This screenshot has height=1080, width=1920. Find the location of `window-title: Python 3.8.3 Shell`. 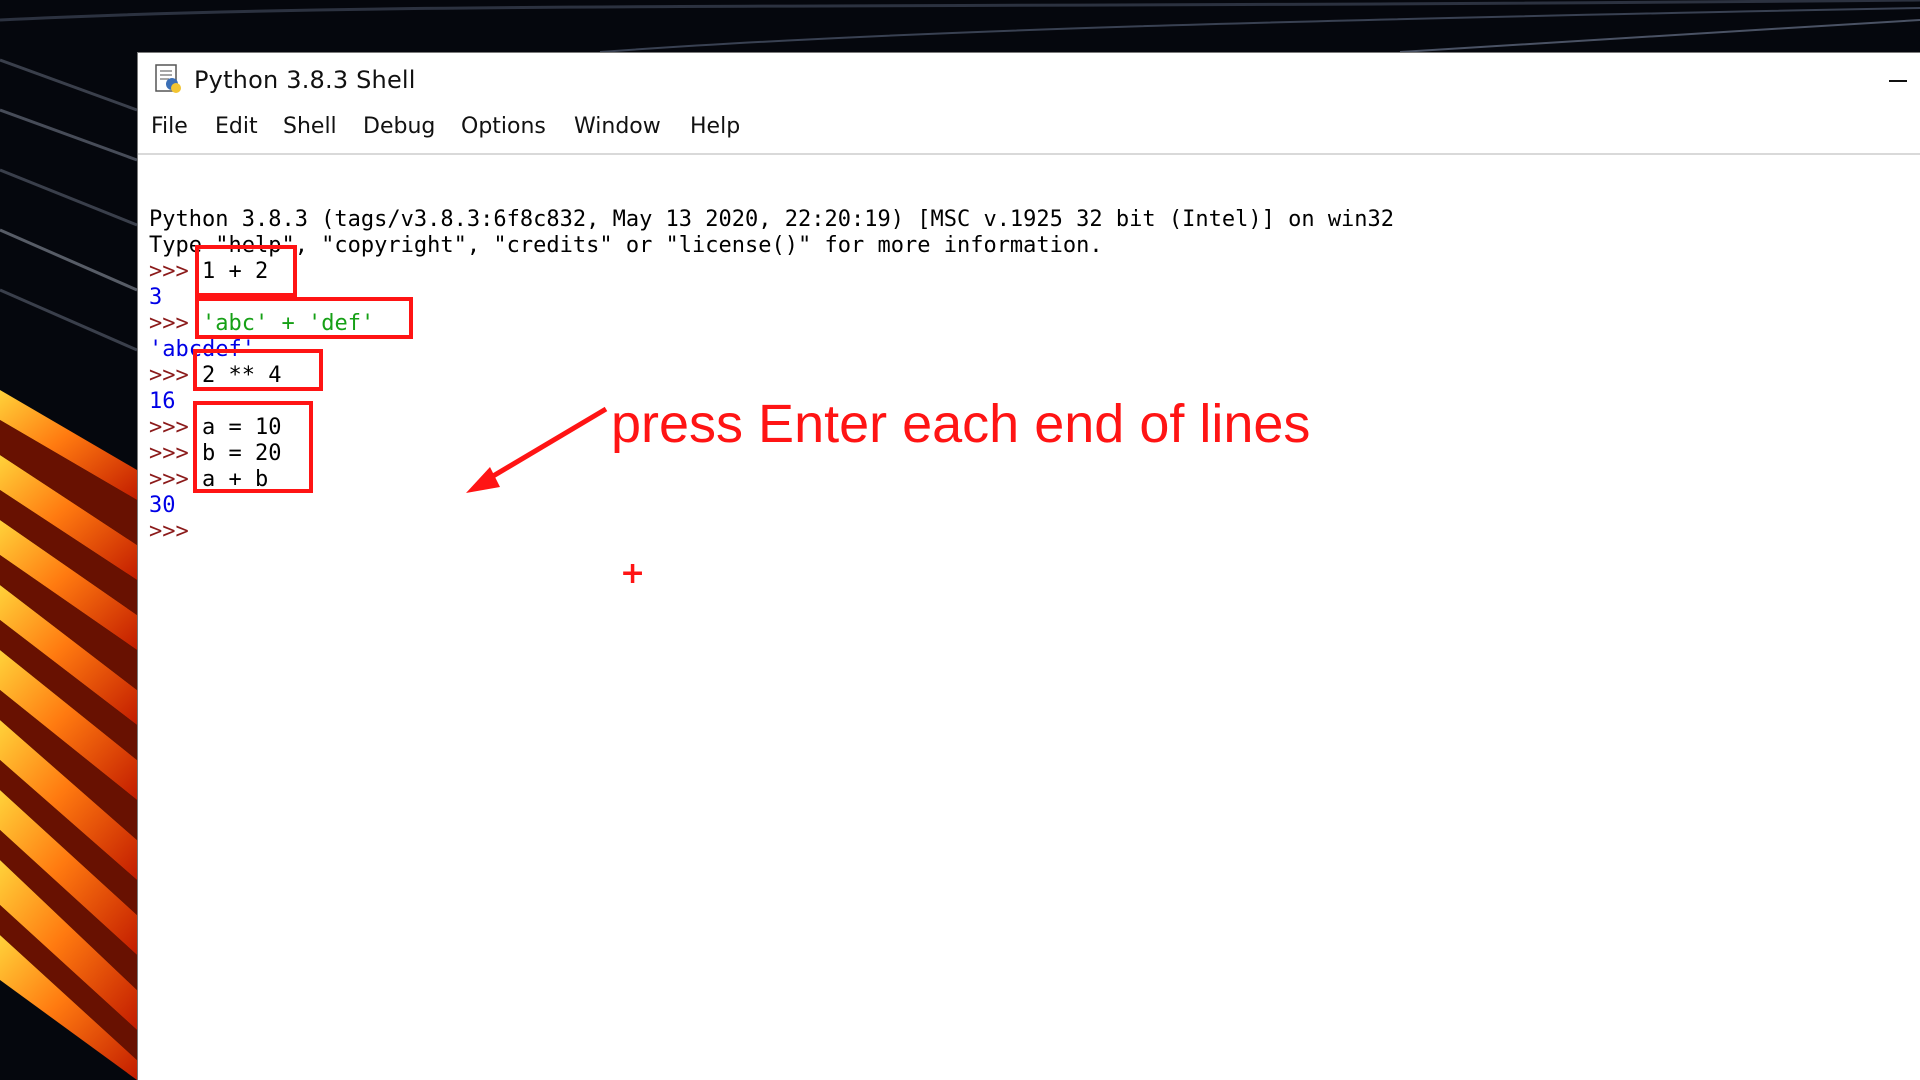

window-title: Python 3.8.3 Shell is located at coordinates (305, 80).